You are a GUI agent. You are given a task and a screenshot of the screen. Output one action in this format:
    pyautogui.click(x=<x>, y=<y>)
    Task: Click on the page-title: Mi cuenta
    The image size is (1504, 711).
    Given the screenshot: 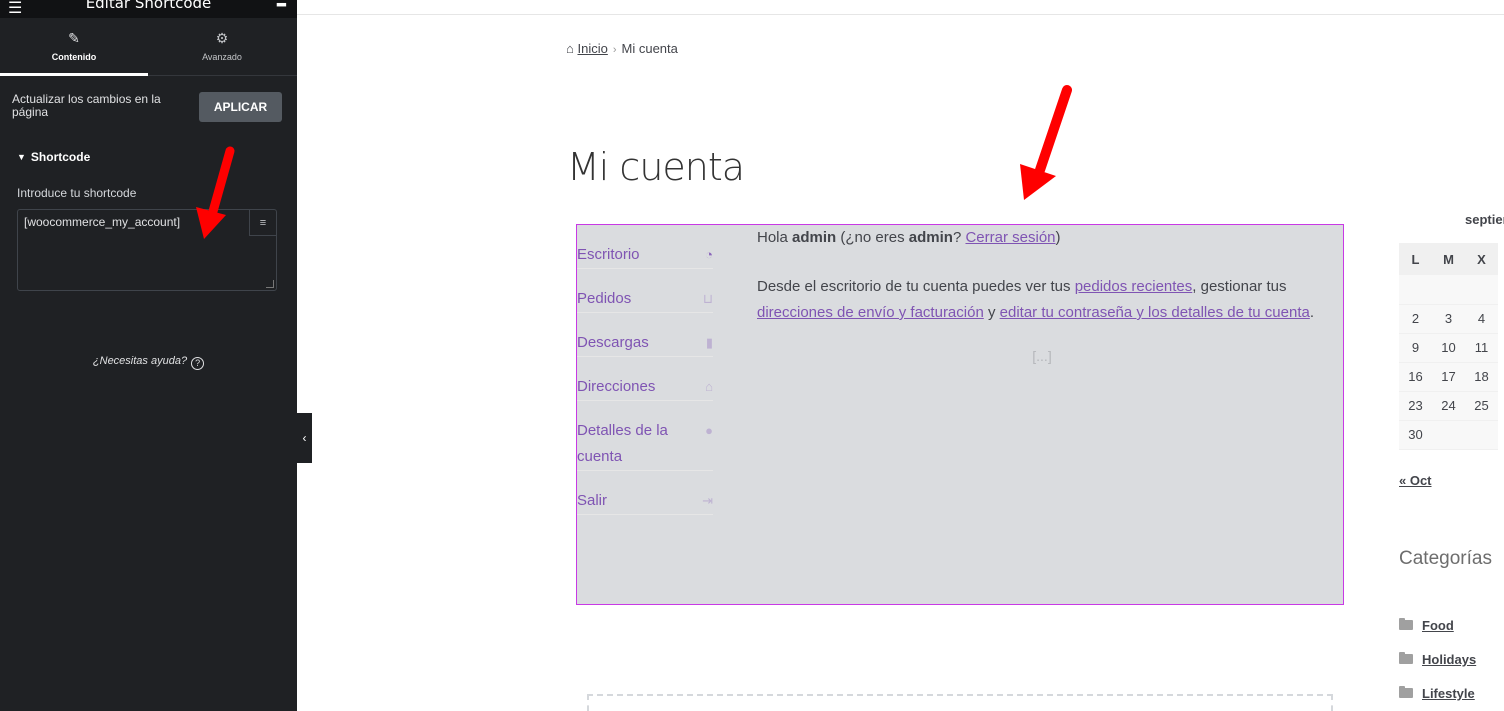 What is the action you would take?
    pyautogui.click(x=656, y=167)
    